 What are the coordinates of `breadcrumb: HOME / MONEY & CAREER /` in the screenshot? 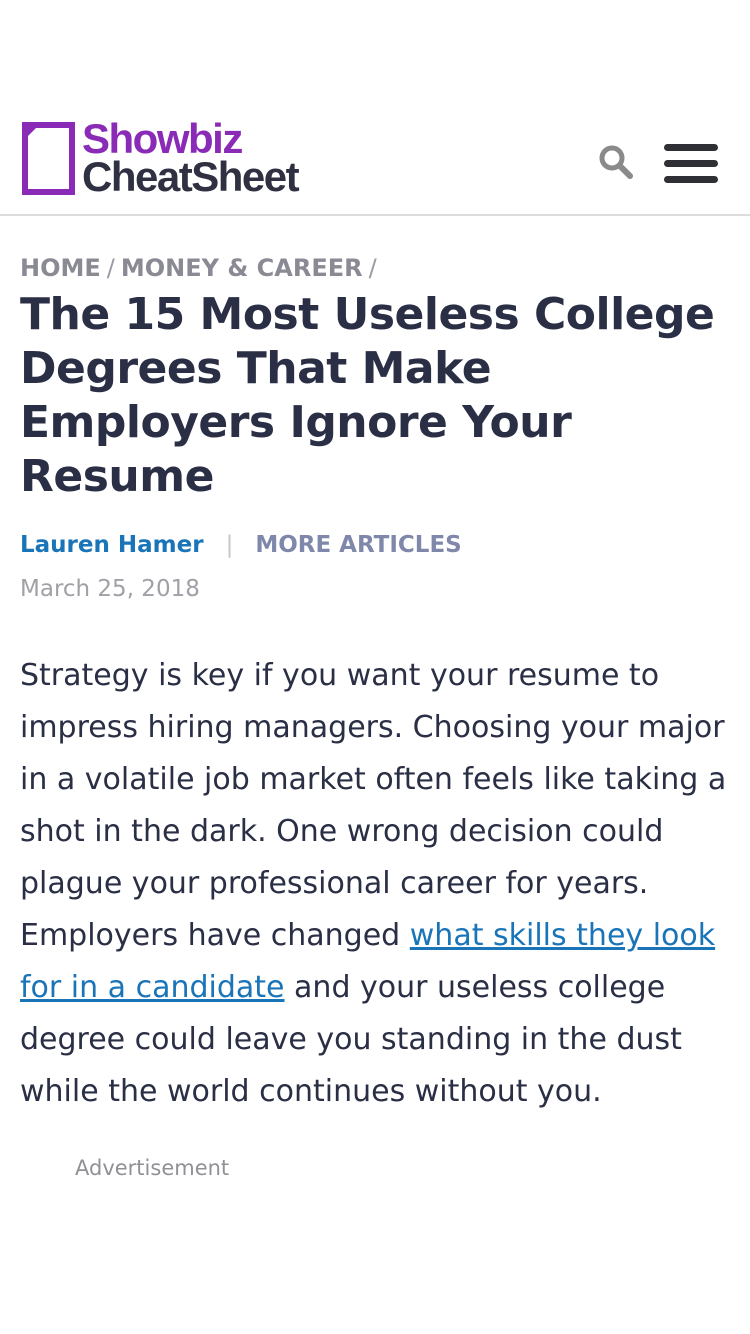 It's located at (201, 268).